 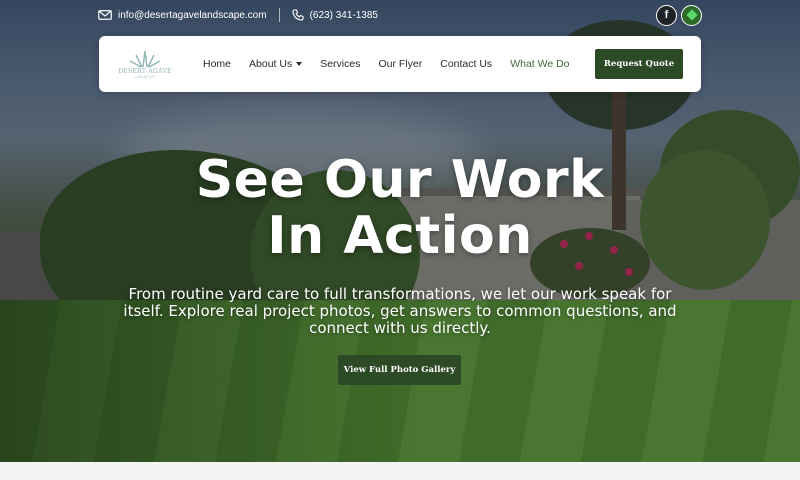 What do you see at coordinates (271, 64) in the screenshot?
I see `nav-about-us-label: About Us` at bounding box center [271, 64].